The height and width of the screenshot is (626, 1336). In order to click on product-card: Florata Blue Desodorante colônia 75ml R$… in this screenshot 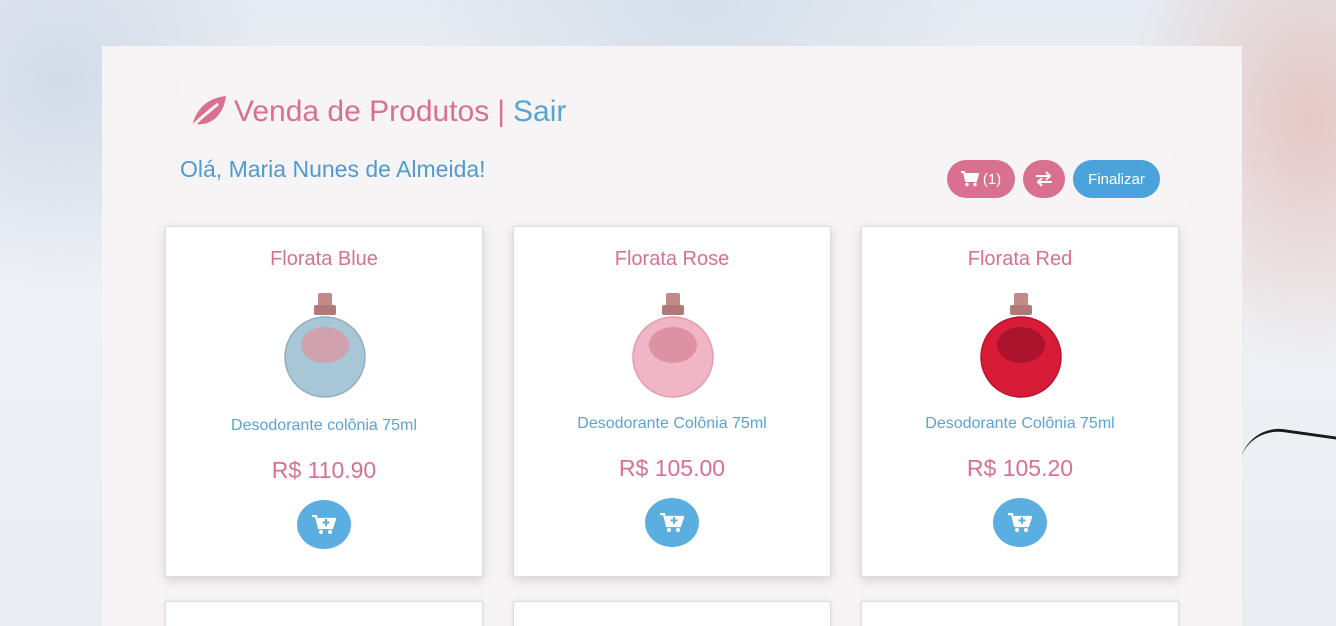, I will do `click(324, 401)`.